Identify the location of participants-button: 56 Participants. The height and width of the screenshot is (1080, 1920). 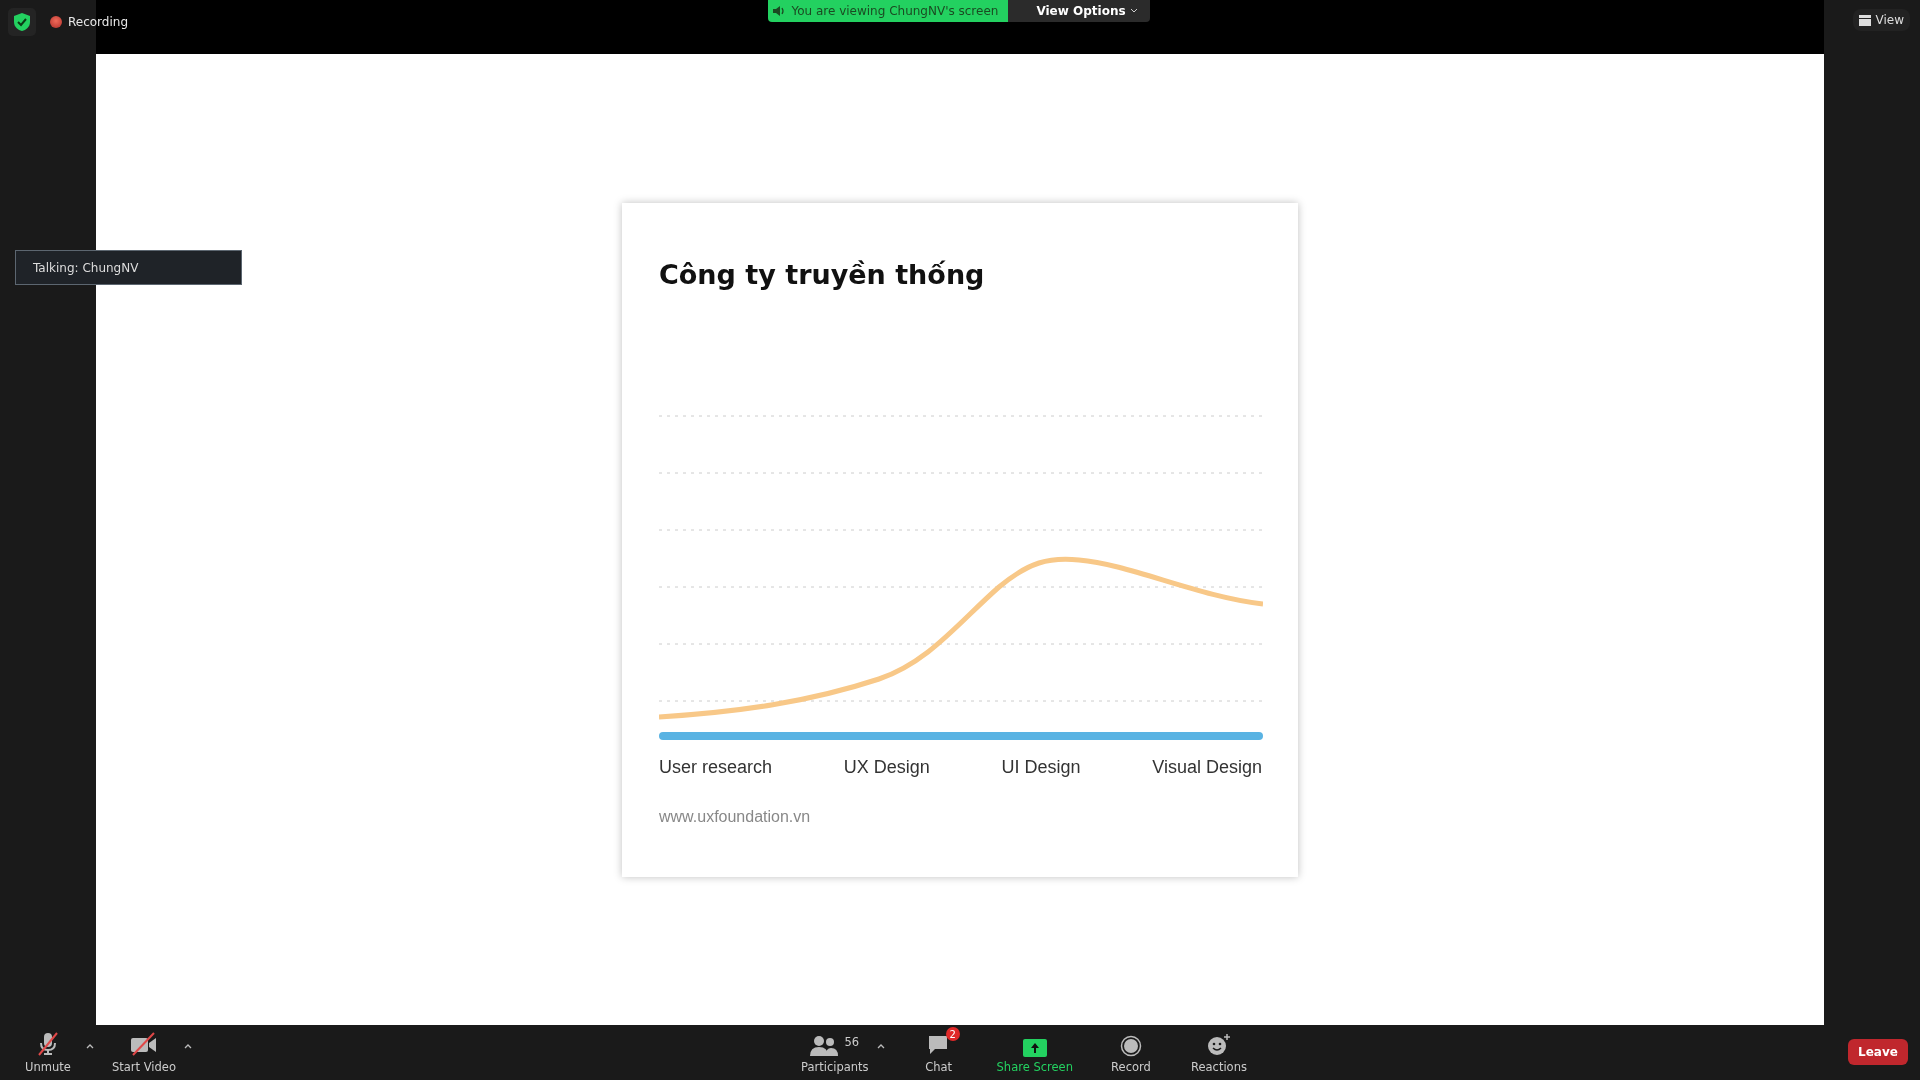
(835, 1052).